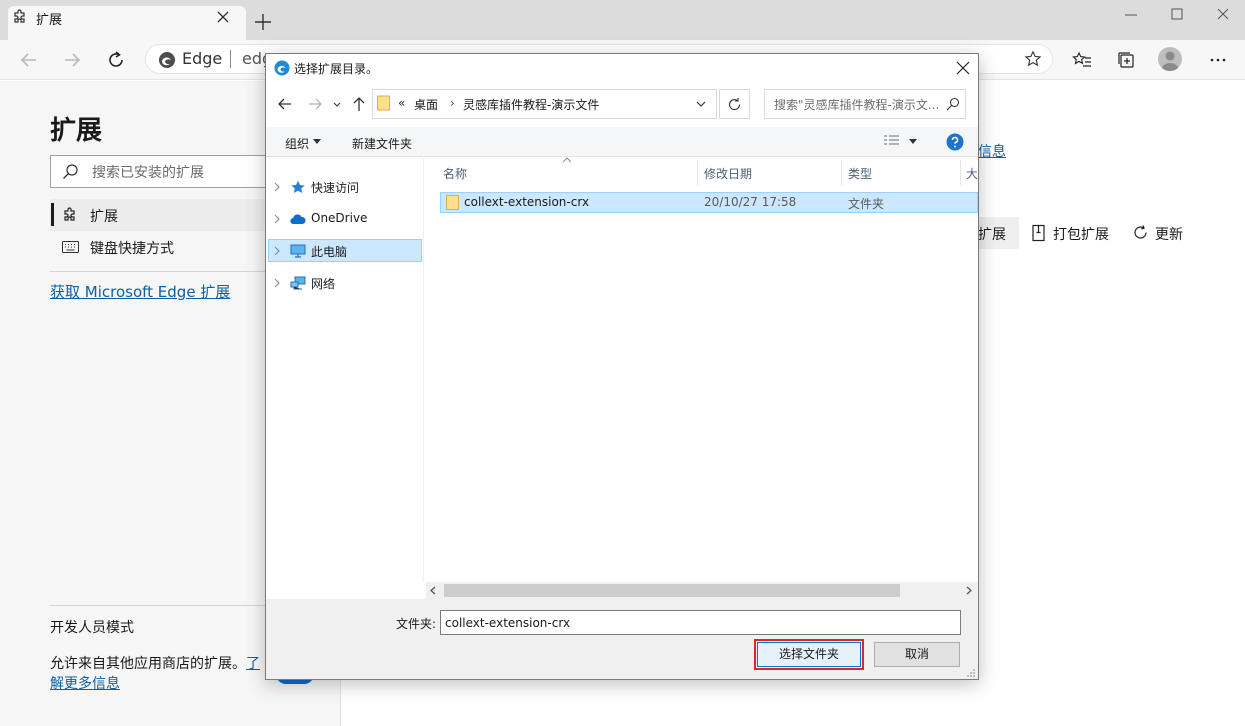 The image size is (1245, 726). I want to click on collections-icon, so click(1126, 60).